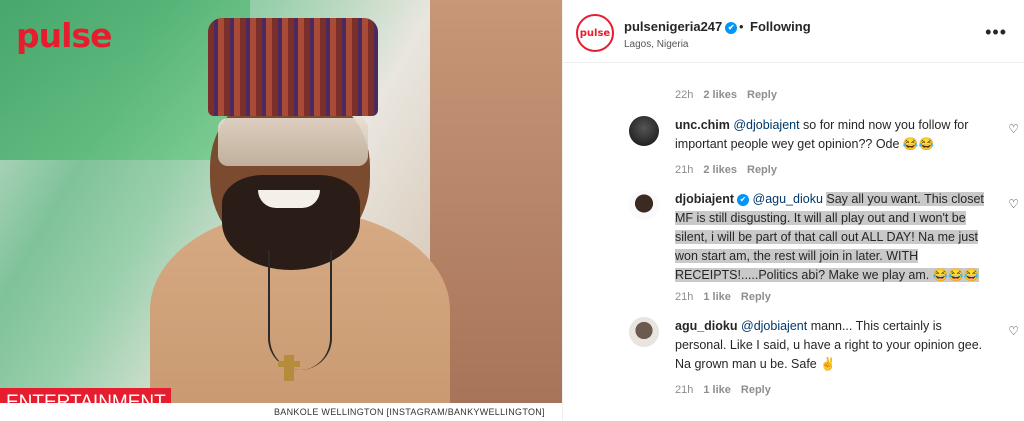 The image size is (1024, 421). Describe the element at coordinates (656, 44) in the screenshot. I see `location-link: Lagos, Nigeria` at that location.